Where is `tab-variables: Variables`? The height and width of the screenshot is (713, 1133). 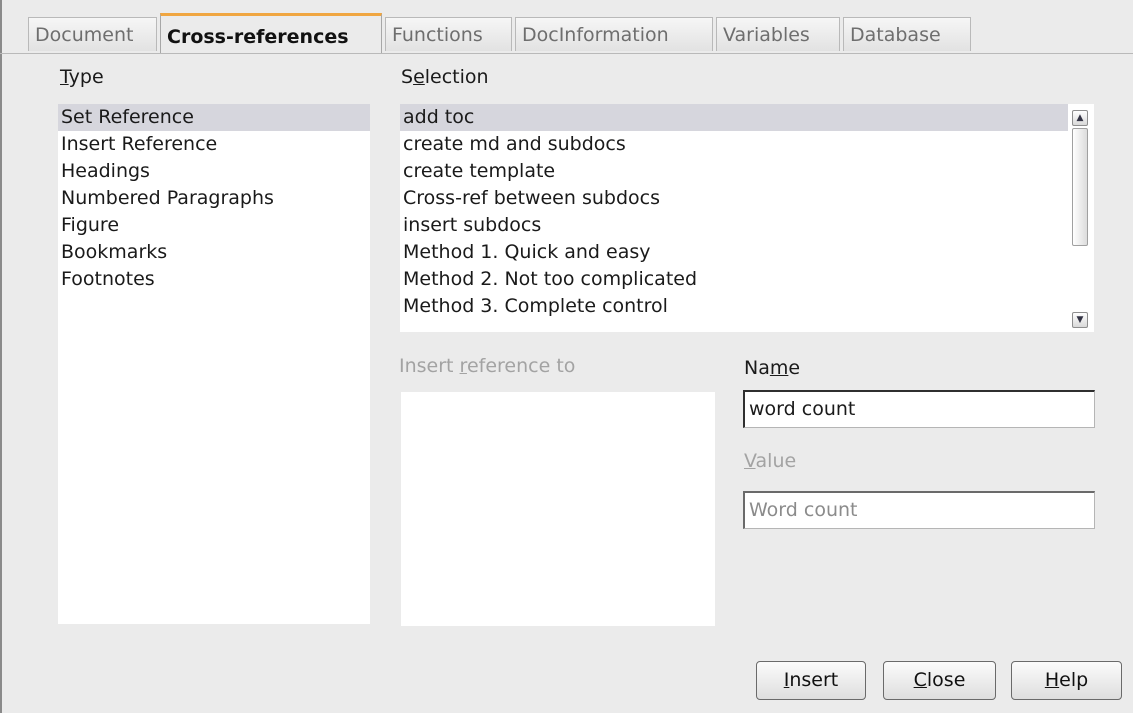 tab-variables: Variables is located at coordinates (778, 34).